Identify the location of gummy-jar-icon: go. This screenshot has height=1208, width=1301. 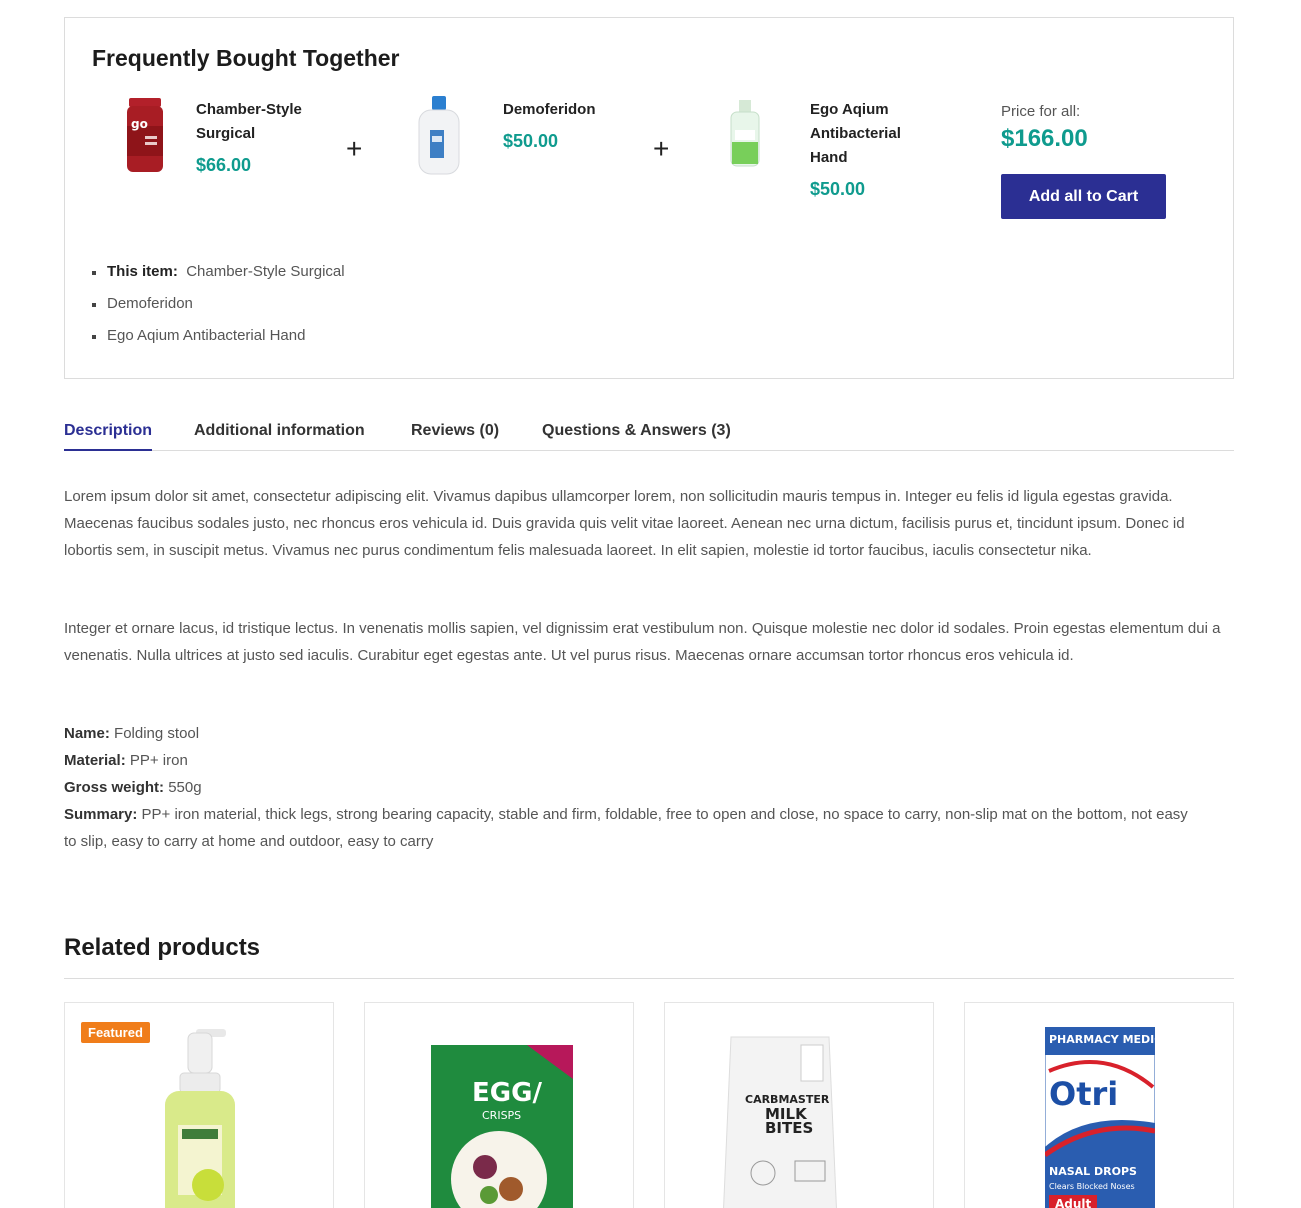
(145, 136).